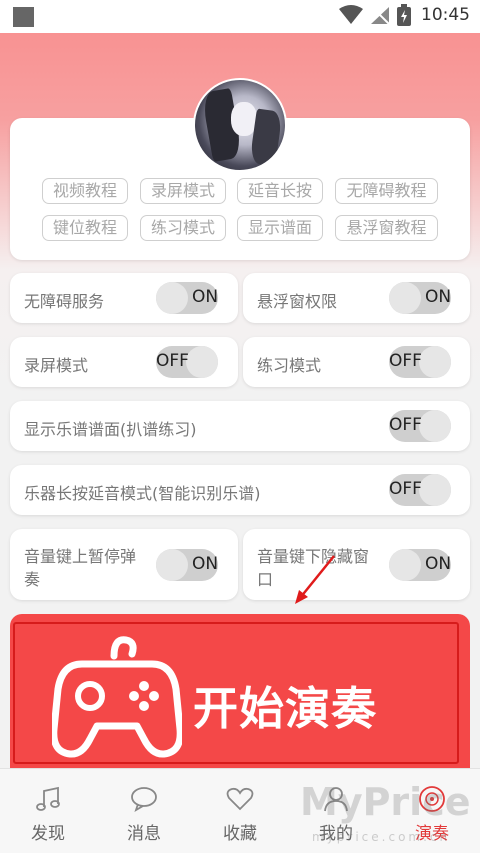  I want to click on notification-icon, so click(23, 17).